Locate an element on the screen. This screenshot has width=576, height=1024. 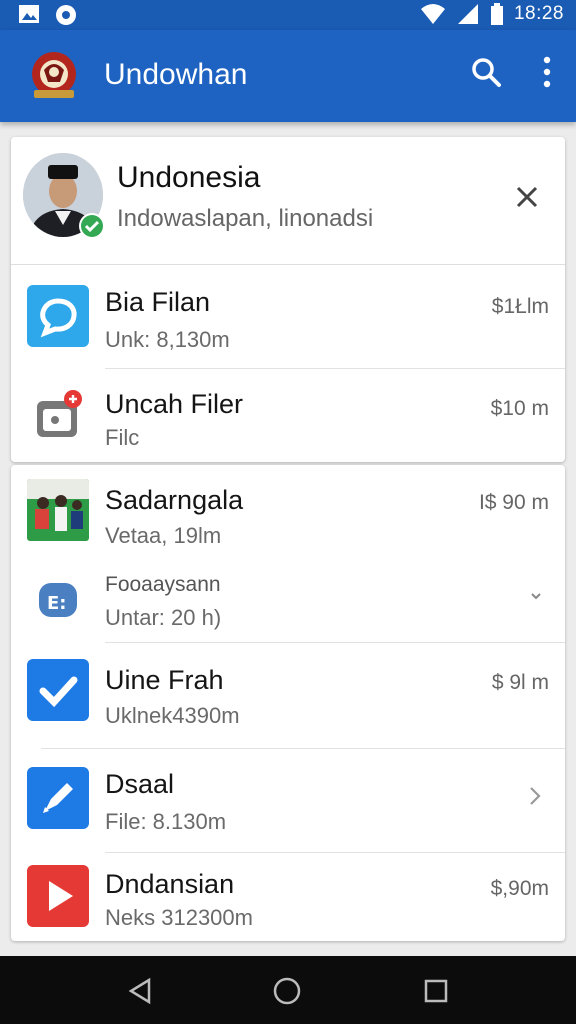
row-title: Dsaal is located at coordinates (140, 784).